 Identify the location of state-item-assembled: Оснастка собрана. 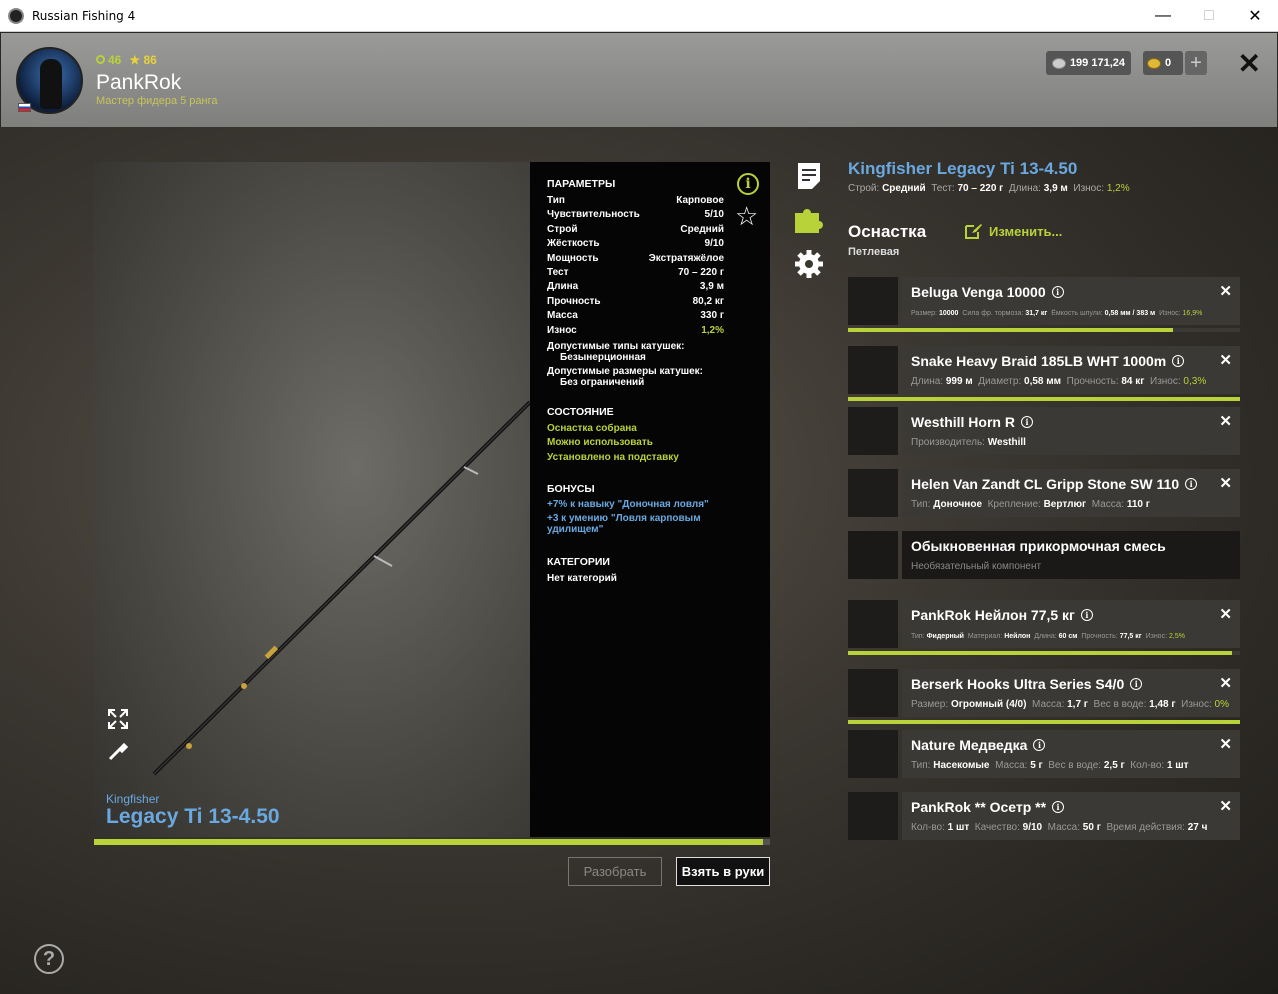
(592, 429).